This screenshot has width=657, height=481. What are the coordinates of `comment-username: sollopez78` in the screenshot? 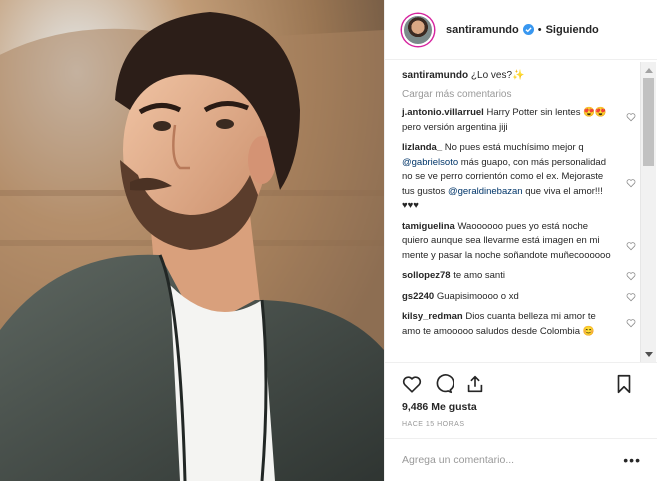 It's located at (426, 275).